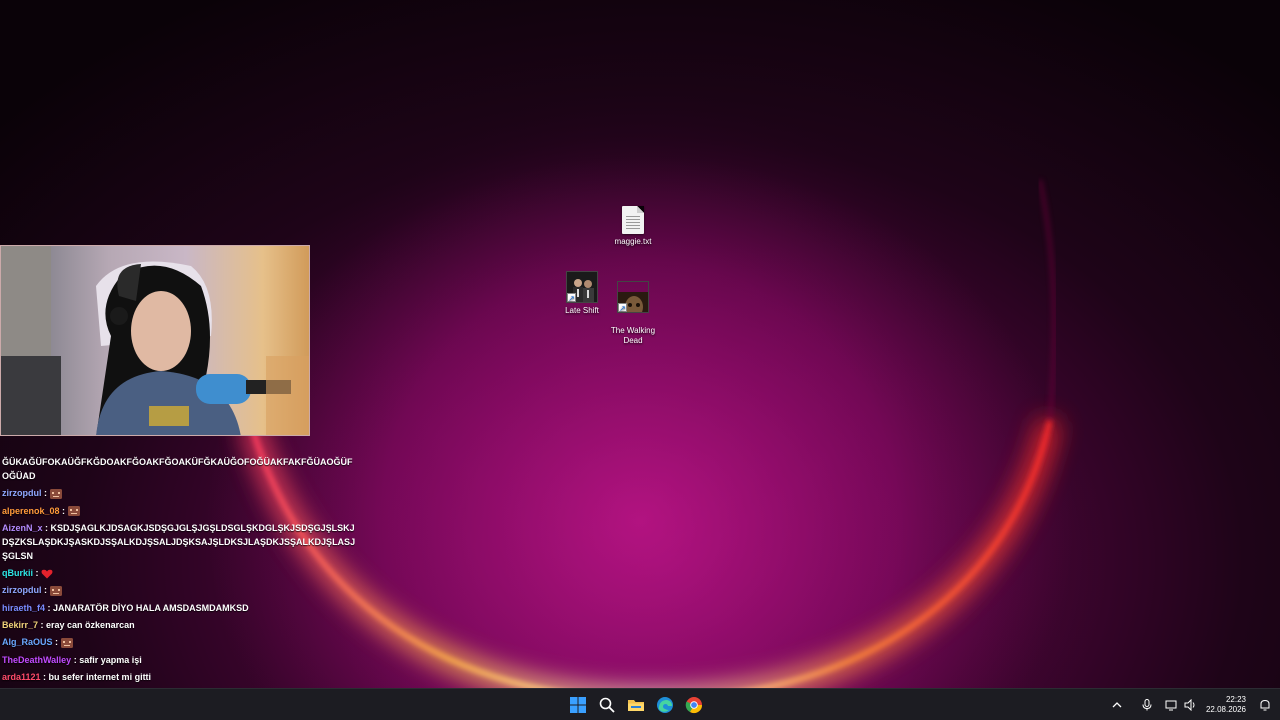 The width and height of the screenshot is (1280, 720). What do you see at coordinates (100, 676) in the screenshot?
I see `chat-text: bu sefer internet mi gitti` at bounding box center [100, 676].